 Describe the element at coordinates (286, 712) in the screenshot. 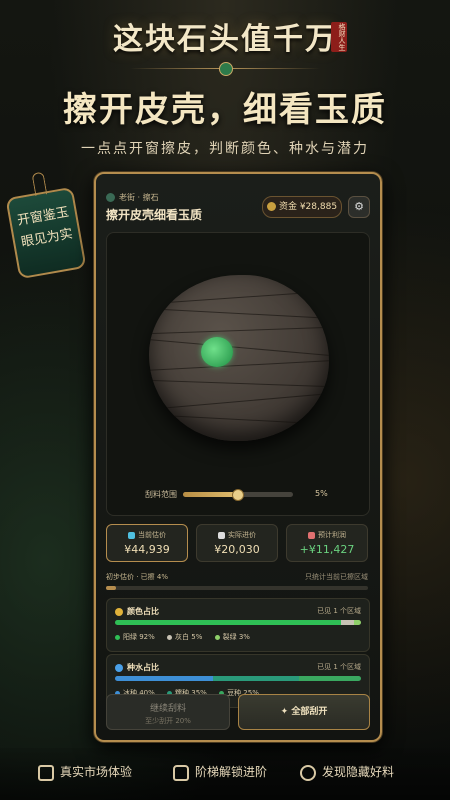

I see `sparkle-icon: ✦` at that location.